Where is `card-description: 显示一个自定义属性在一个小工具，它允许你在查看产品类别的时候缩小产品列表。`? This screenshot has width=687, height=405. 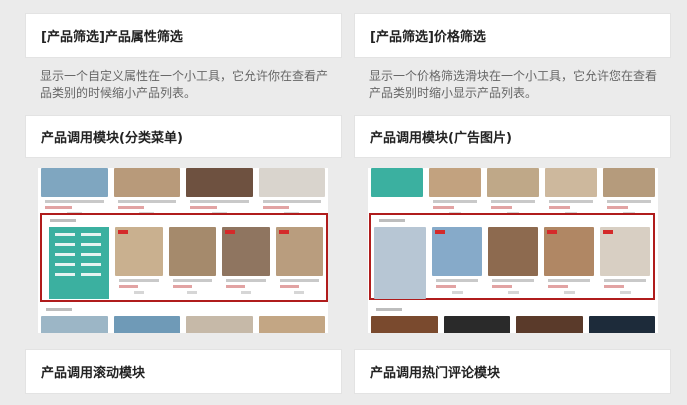 card-description: 显示一个自定义属性在一个小工具，它允许你在查看产品类别的时候缩小产品列表。 is located at coordinates (184, 84).